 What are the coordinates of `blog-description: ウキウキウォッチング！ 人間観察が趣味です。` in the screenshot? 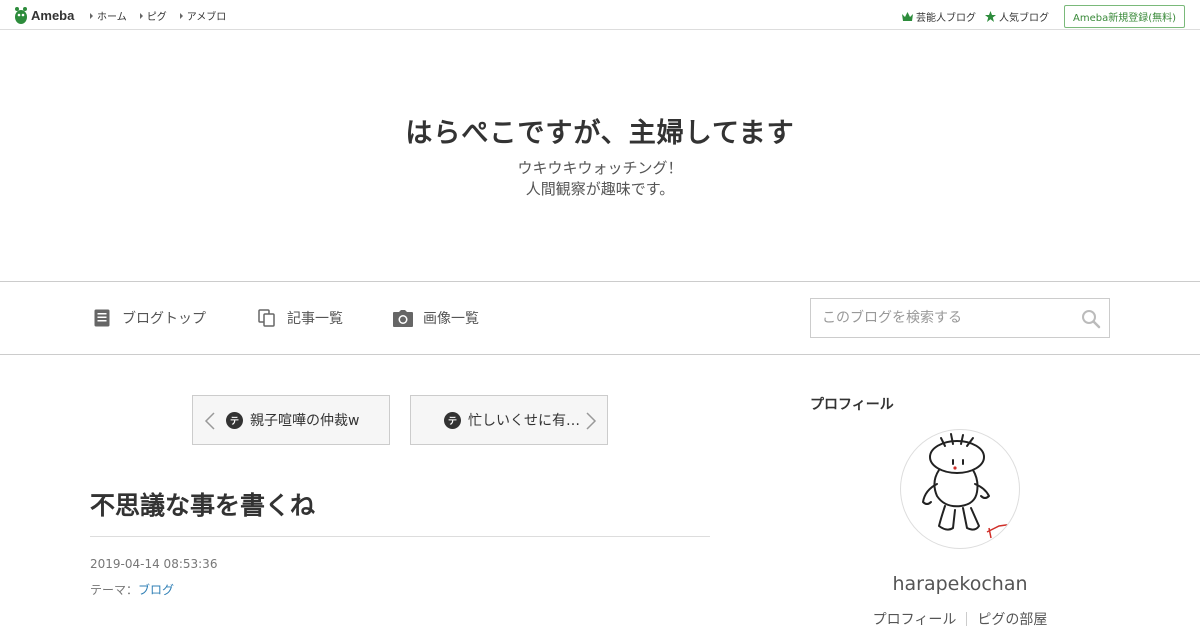 It's located at (600, 179).